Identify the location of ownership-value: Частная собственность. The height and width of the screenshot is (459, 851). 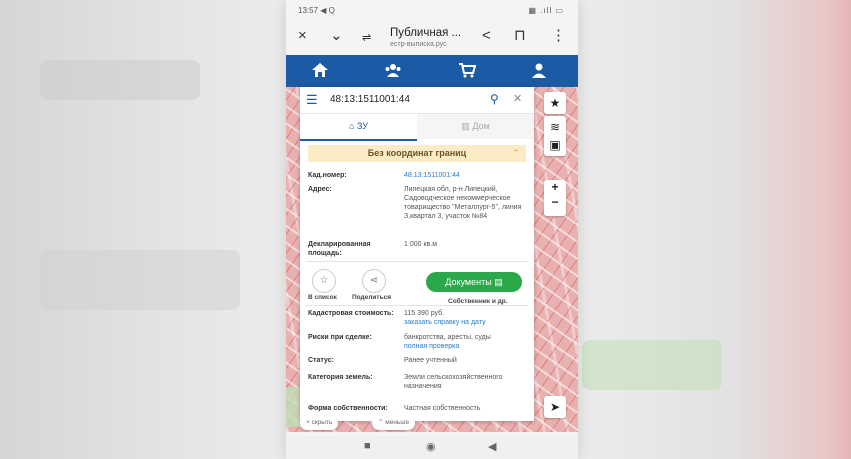
(442, 408).